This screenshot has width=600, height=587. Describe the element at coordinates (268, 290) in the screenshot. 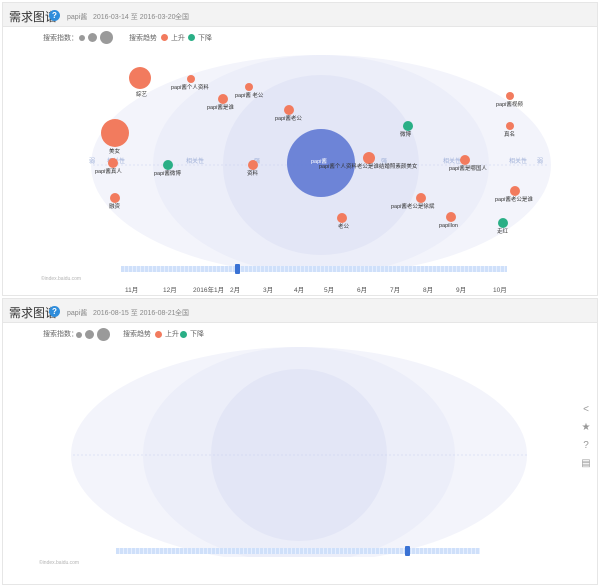

I see `month-tick-label: 3月` at that location.